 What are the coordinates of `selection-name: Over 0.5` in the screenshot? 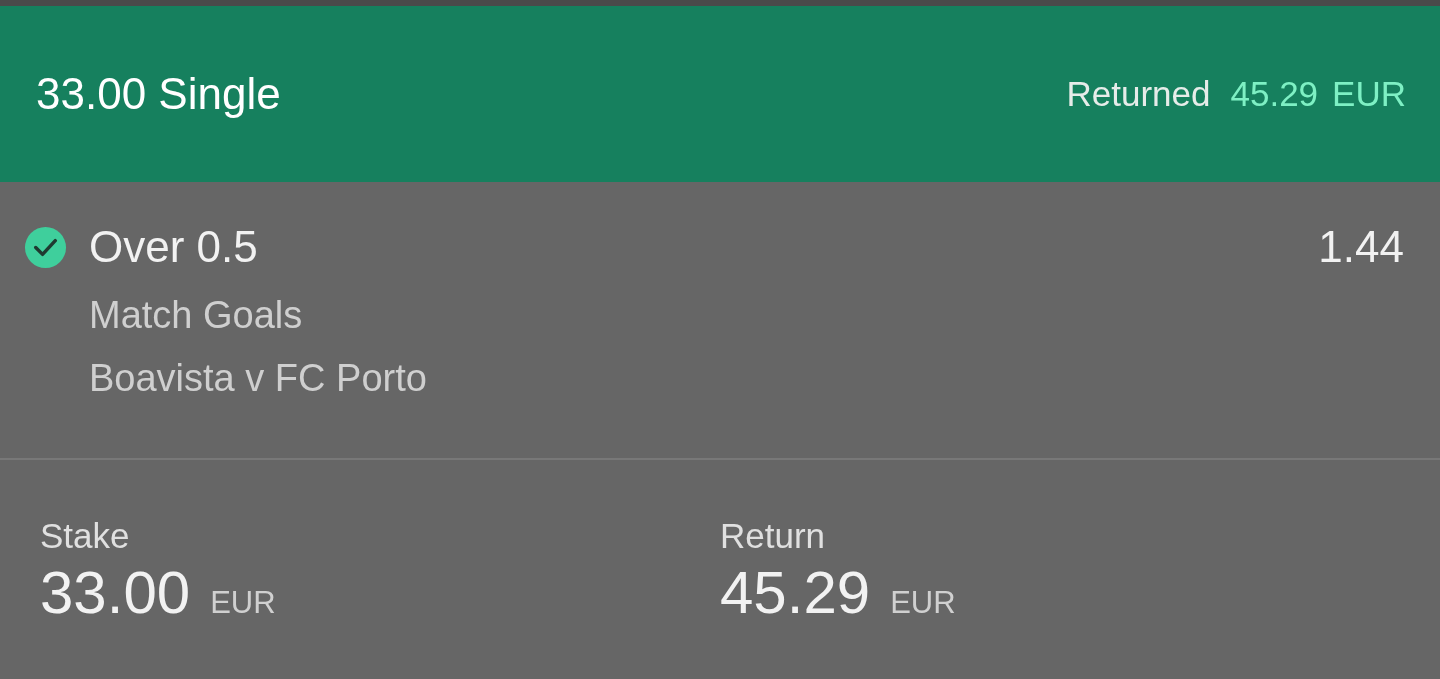 It's located at (174, 247).